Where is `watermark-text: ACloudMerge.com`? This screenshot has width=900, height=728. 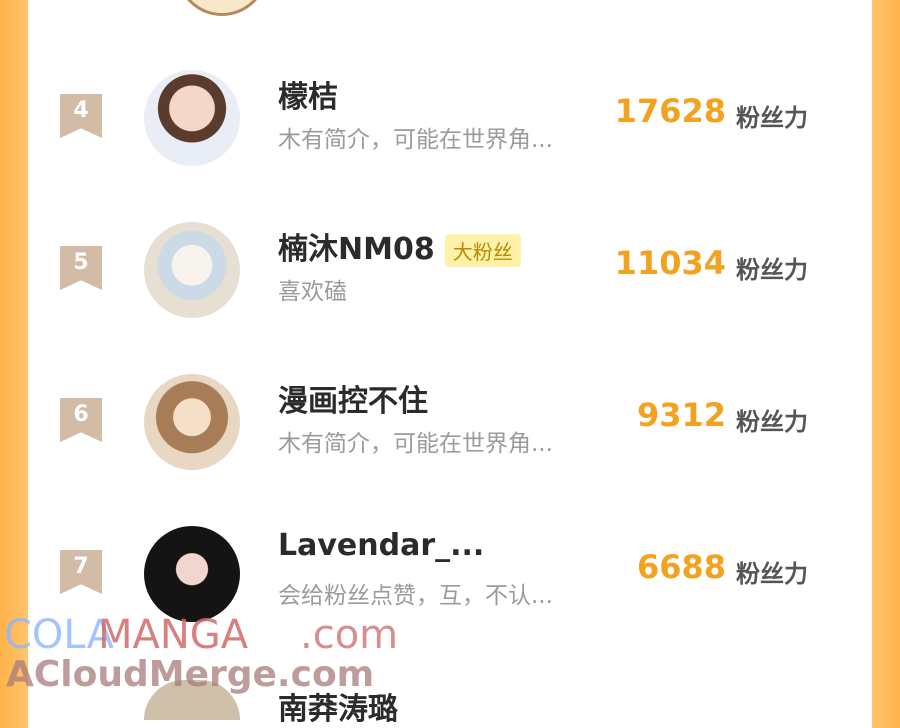 watermark-text: ACloudMerge.com is located at coordinates (190, 674).